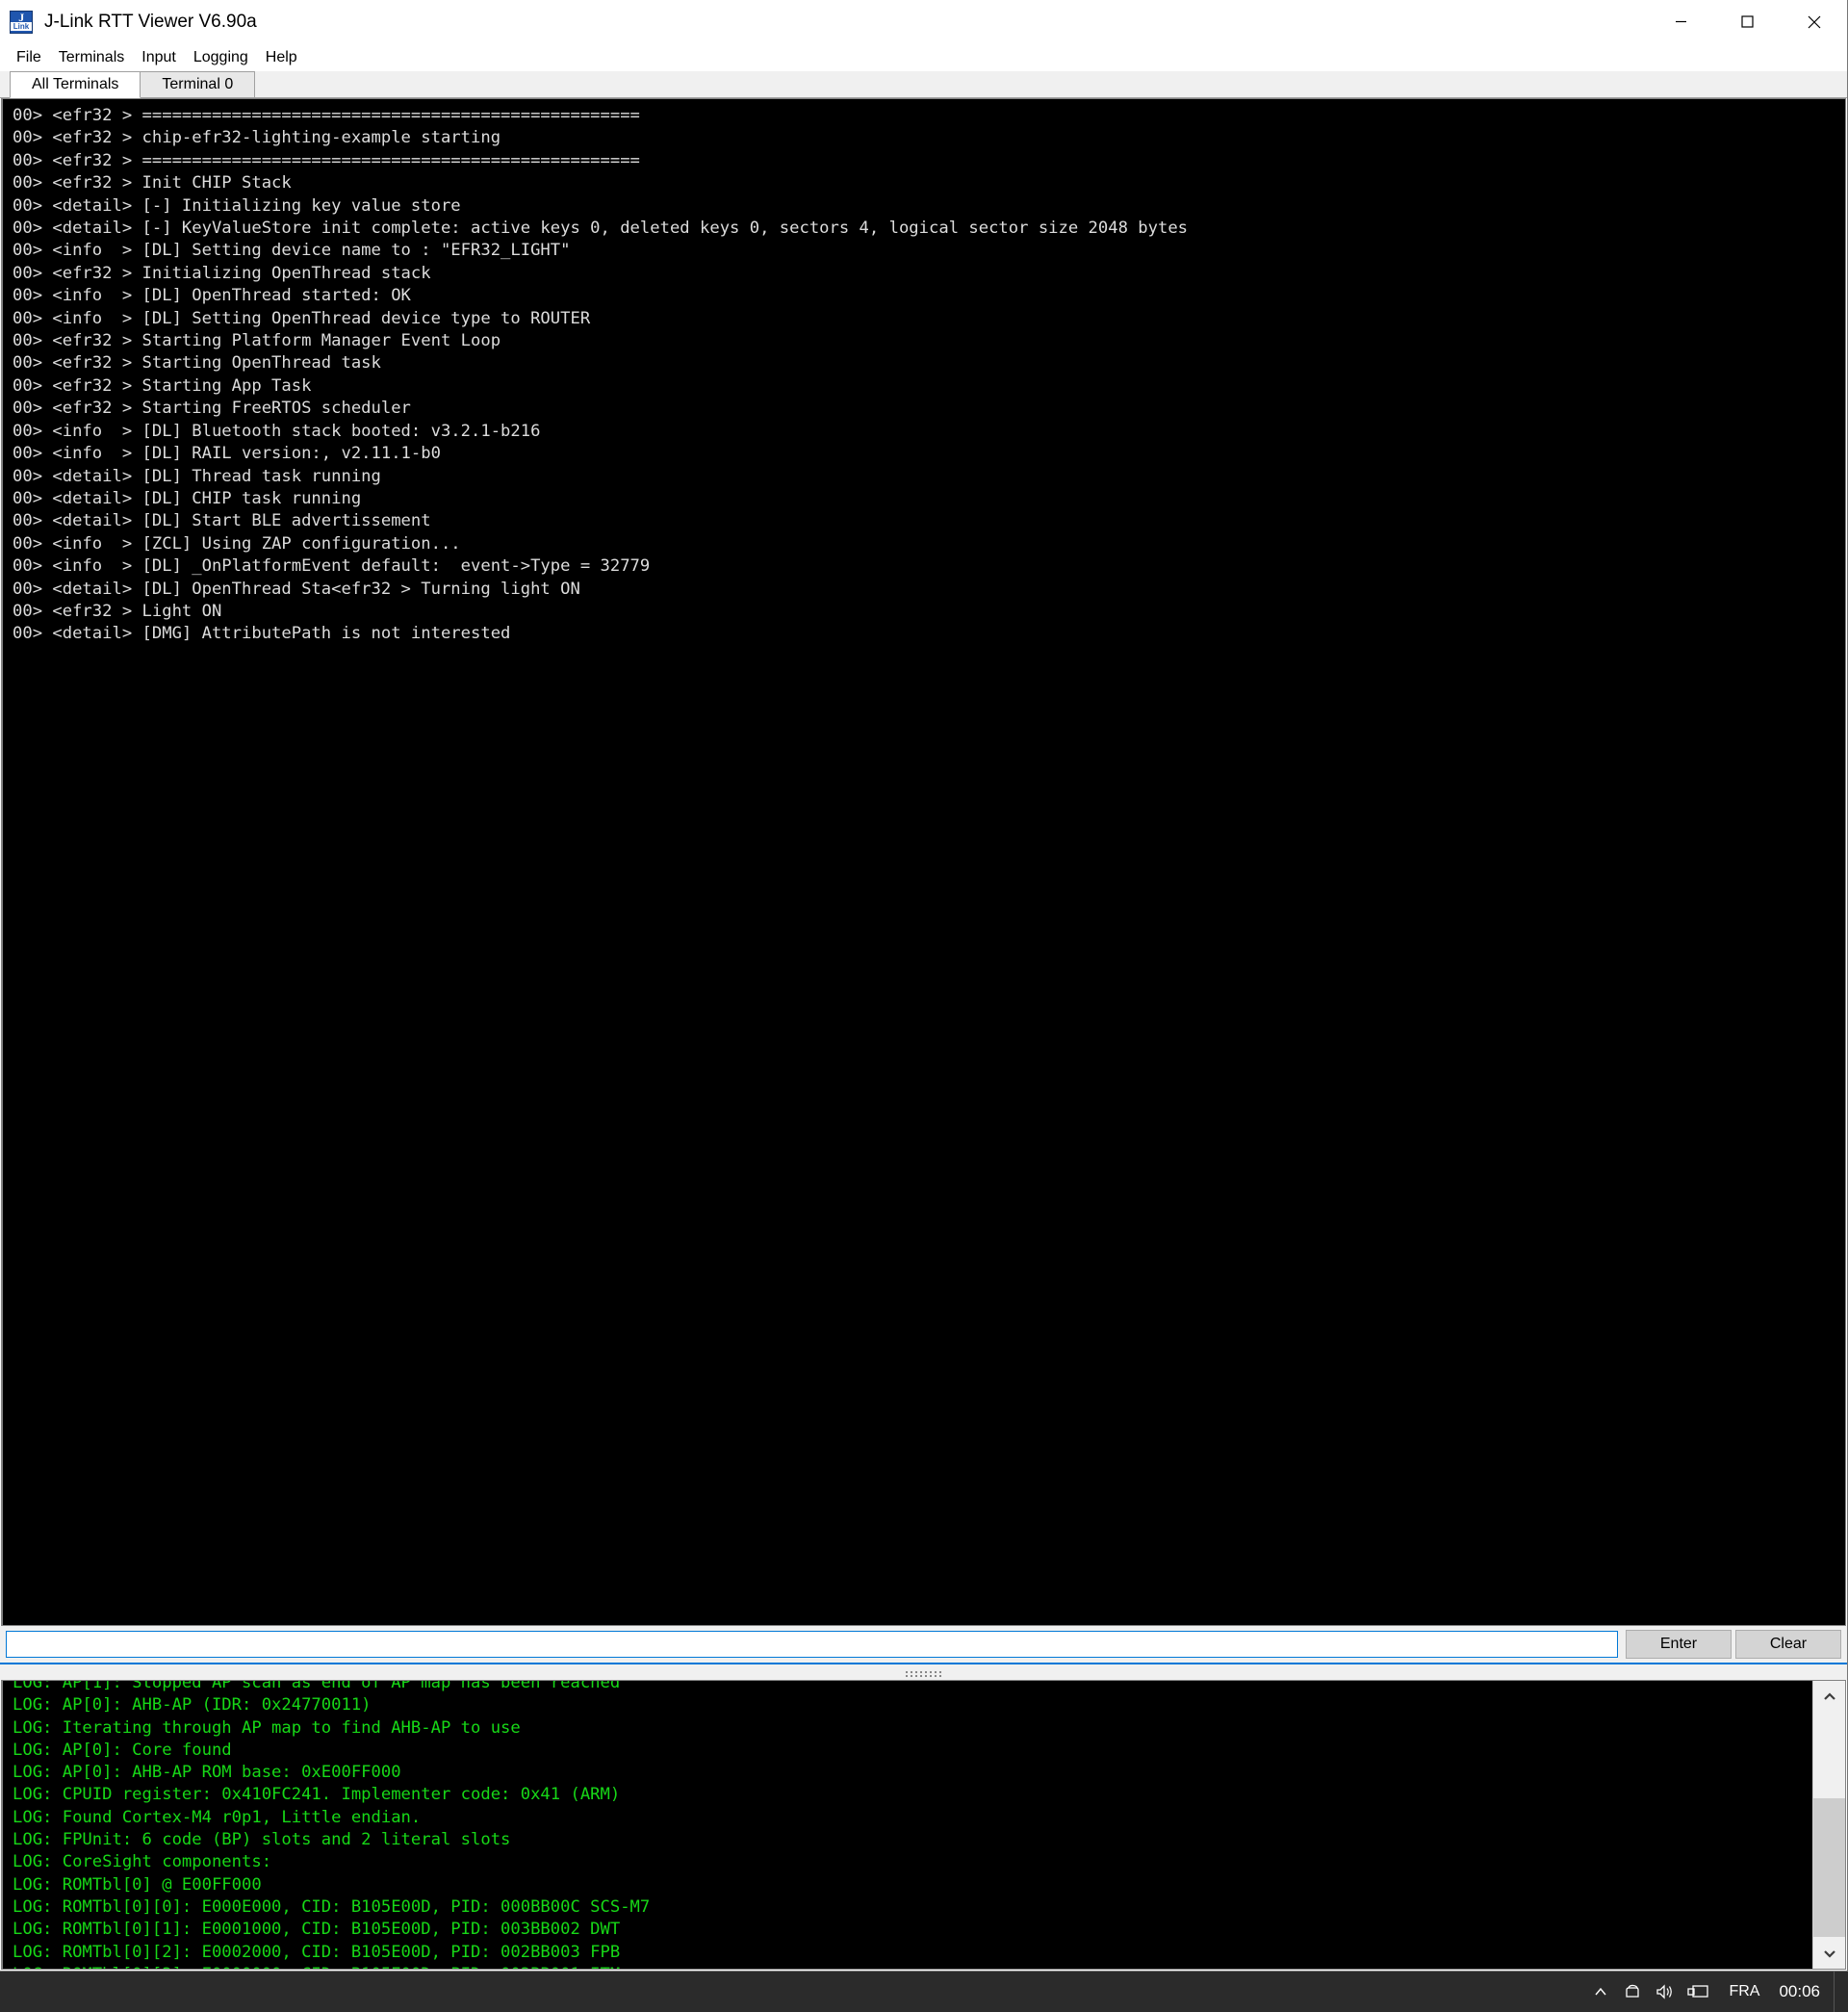 Image resolution: width=1848 pixels, height=2012 pixels. I want to click on tab-all-terminals: All Terminals, so click(75, 85).